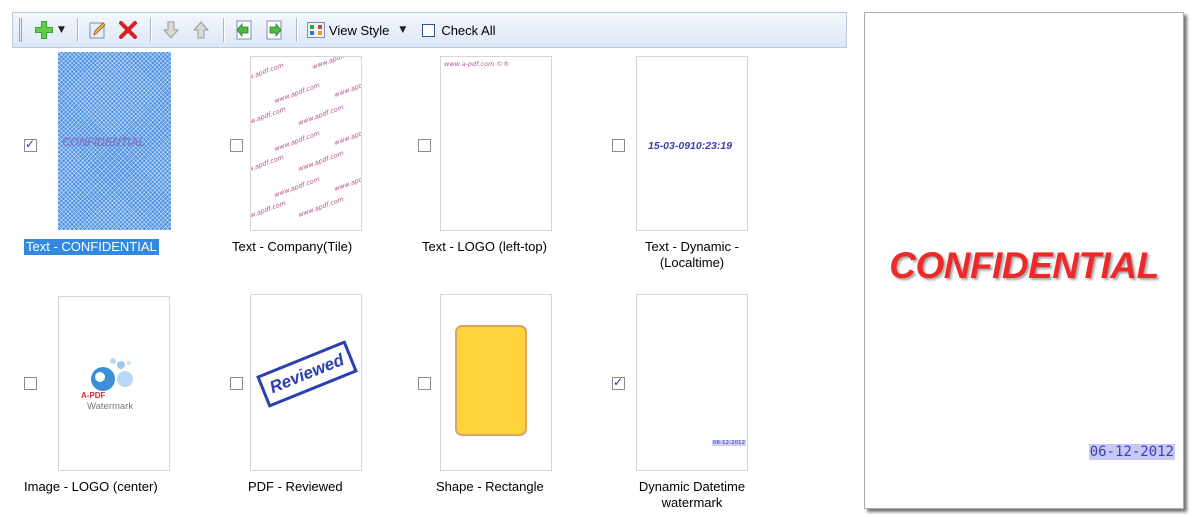 The height and width of the screenshot is (517, 1196). Describe the element at coordinates (359, 30) in the screenshot. I see `view-style-label: View Style` at that location.